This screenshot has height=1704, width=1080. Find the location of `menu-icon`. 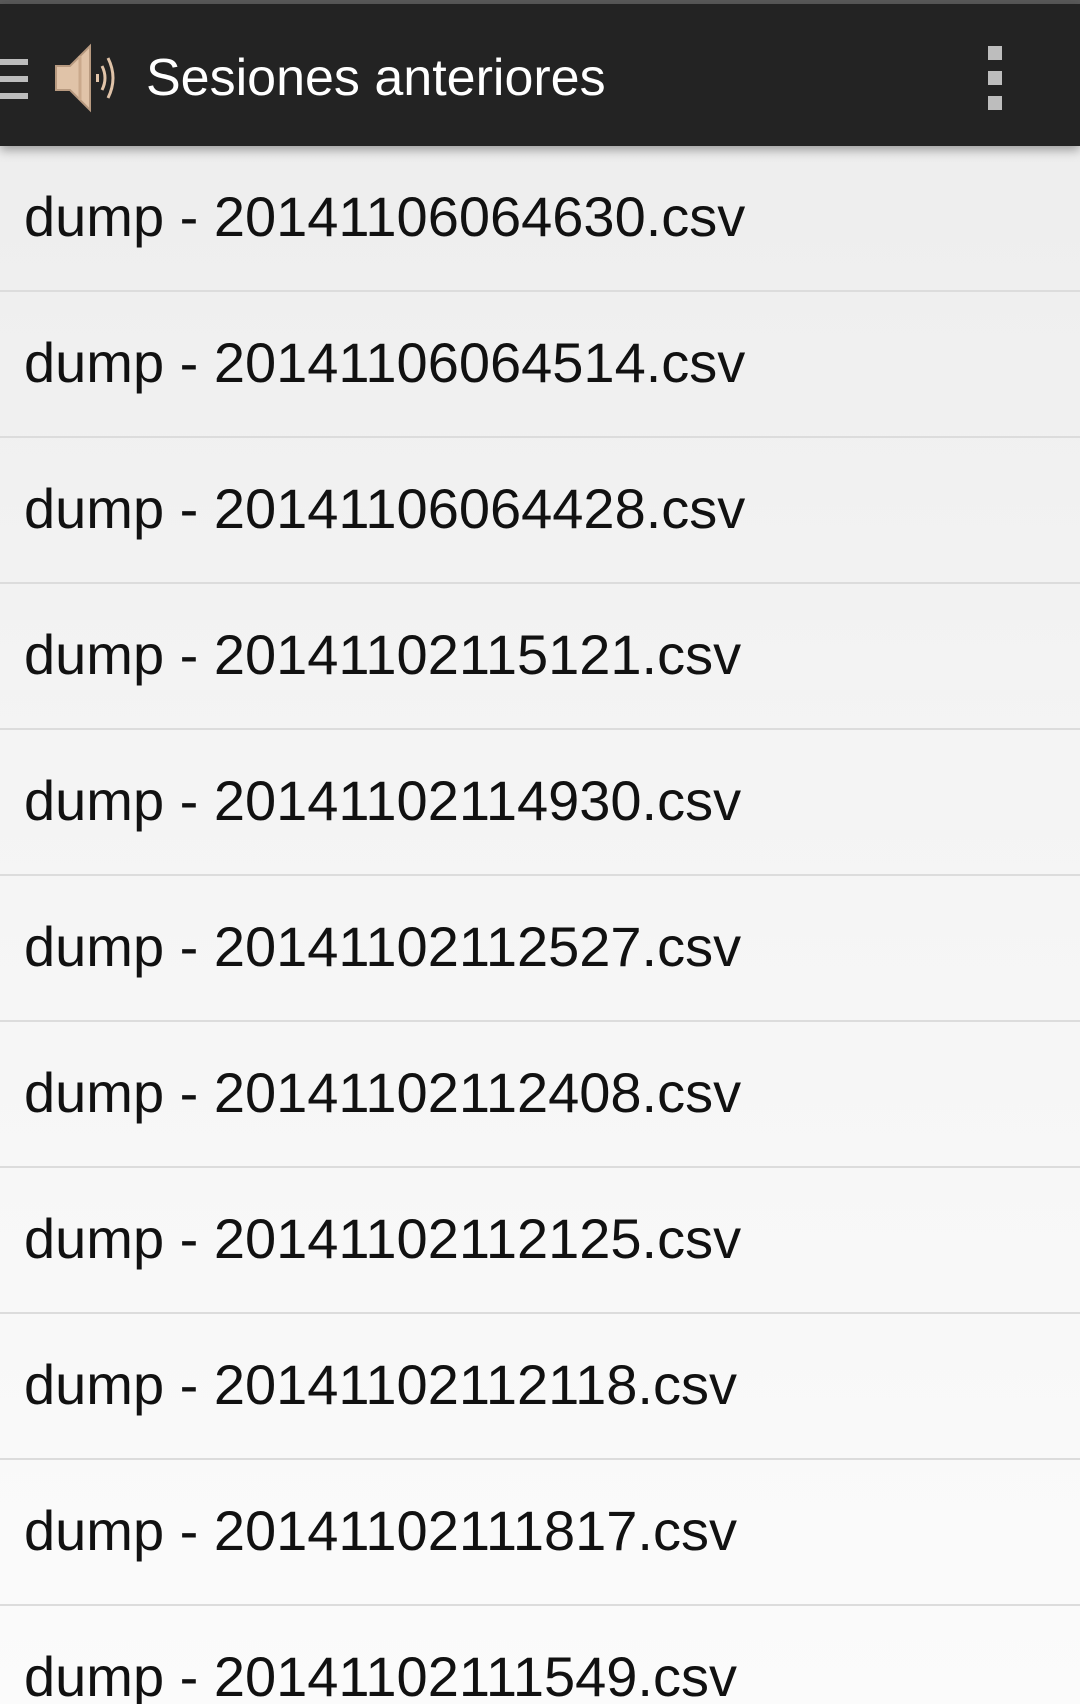

menu-icon is located at coordinates (15, 79).